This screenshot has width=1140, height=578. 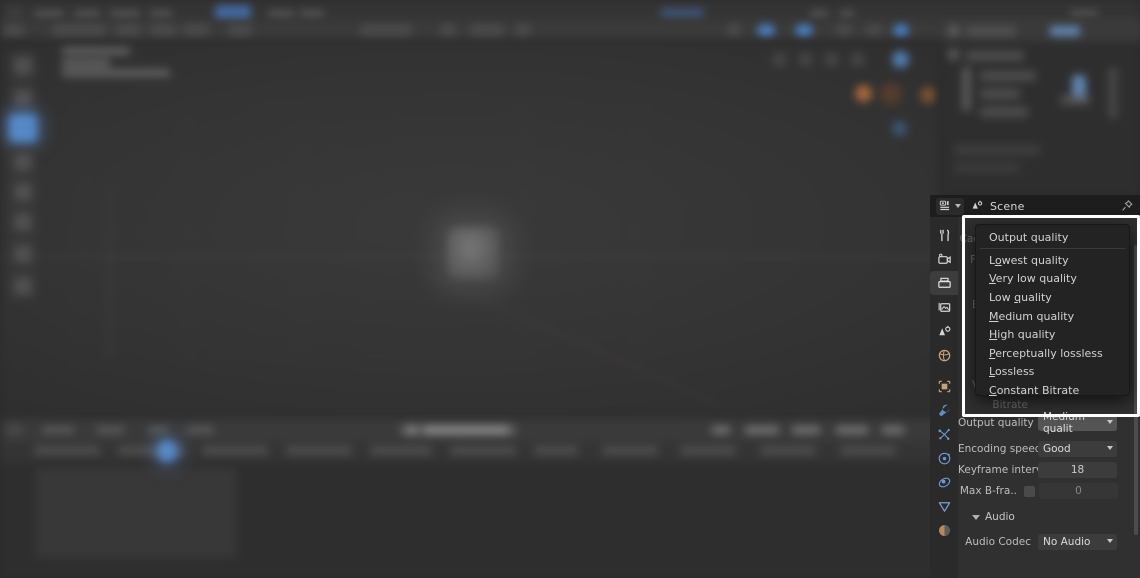 What do you see at coordinates (944, 307) in the screenshot?
I see `tab-view-layer` at bounding box center [944, 307].